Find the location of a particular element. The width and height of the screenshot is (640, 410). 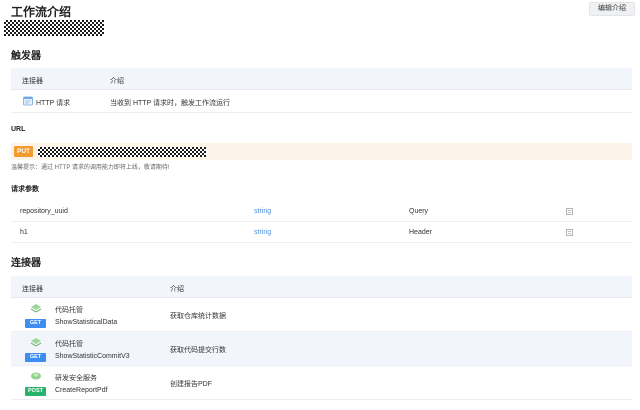

security-service-icon is located at coordinates (36, 376).